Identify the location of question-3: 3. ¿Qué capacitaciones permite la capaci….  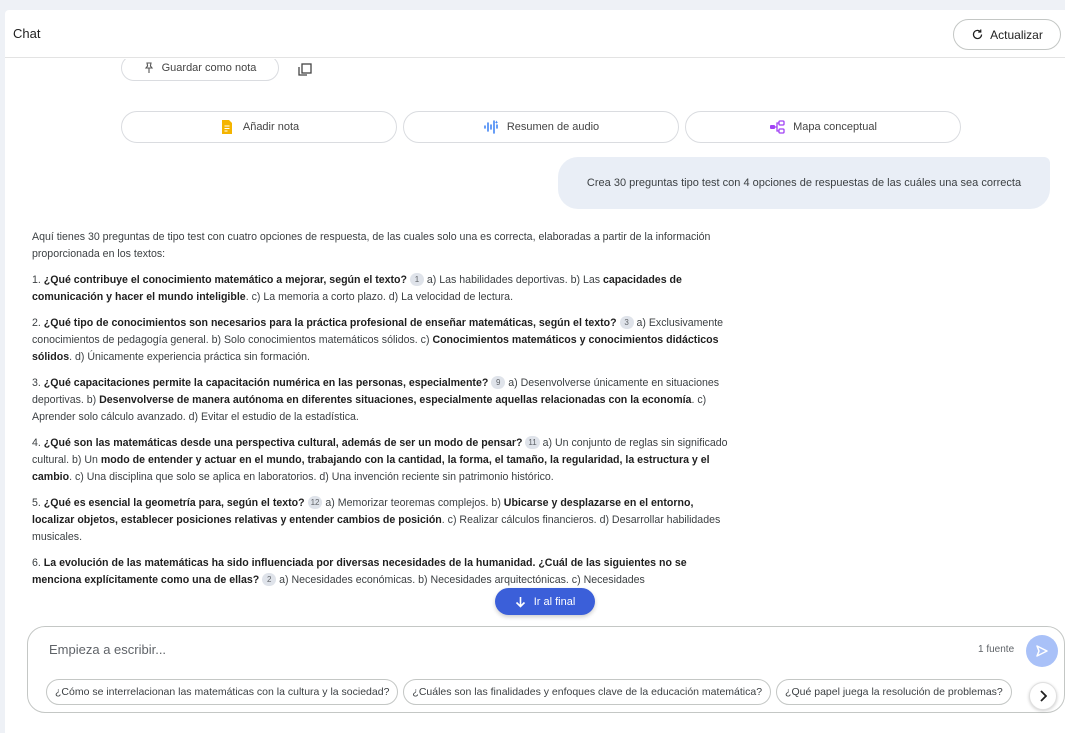
(382, 400).